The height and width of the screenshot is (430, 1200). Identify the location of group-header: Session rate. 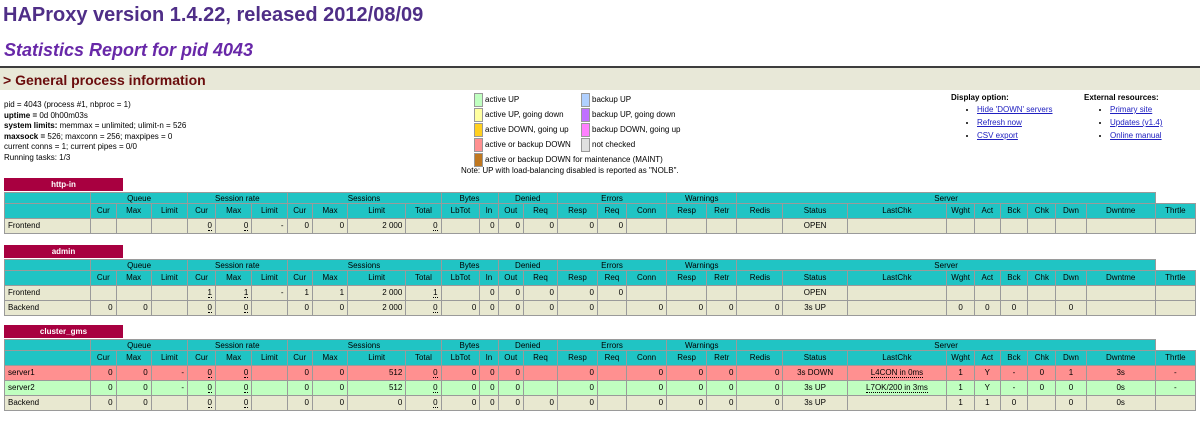
(237, 265).